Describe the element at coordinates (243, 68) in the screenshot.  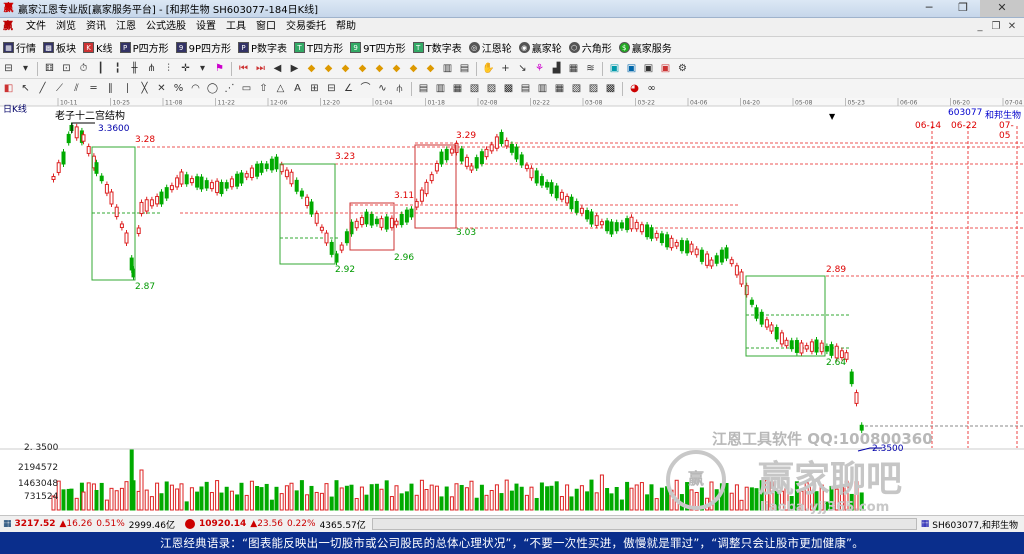
I see `first-icon: ⏮` at that location.